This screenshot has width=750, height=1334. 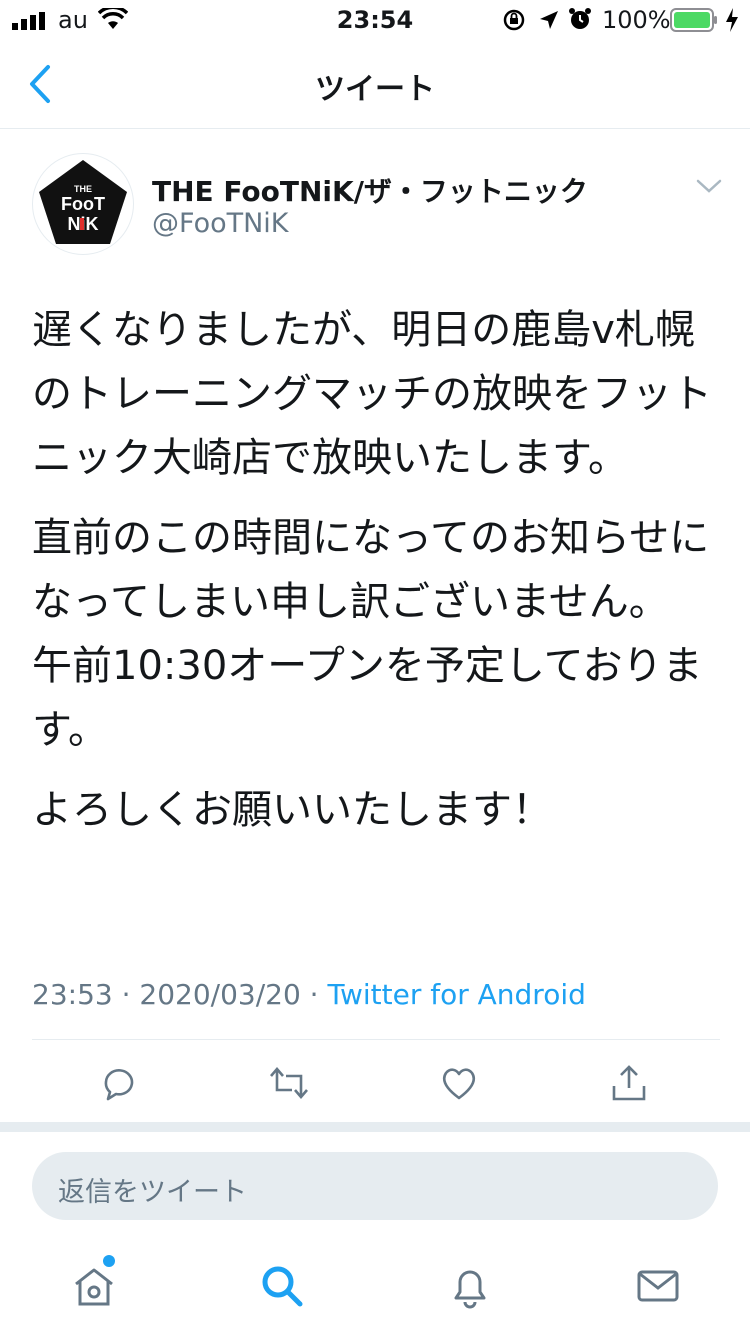 I want to click on footnik-logo: THE FooT NiK, so click(x=83, y=202).